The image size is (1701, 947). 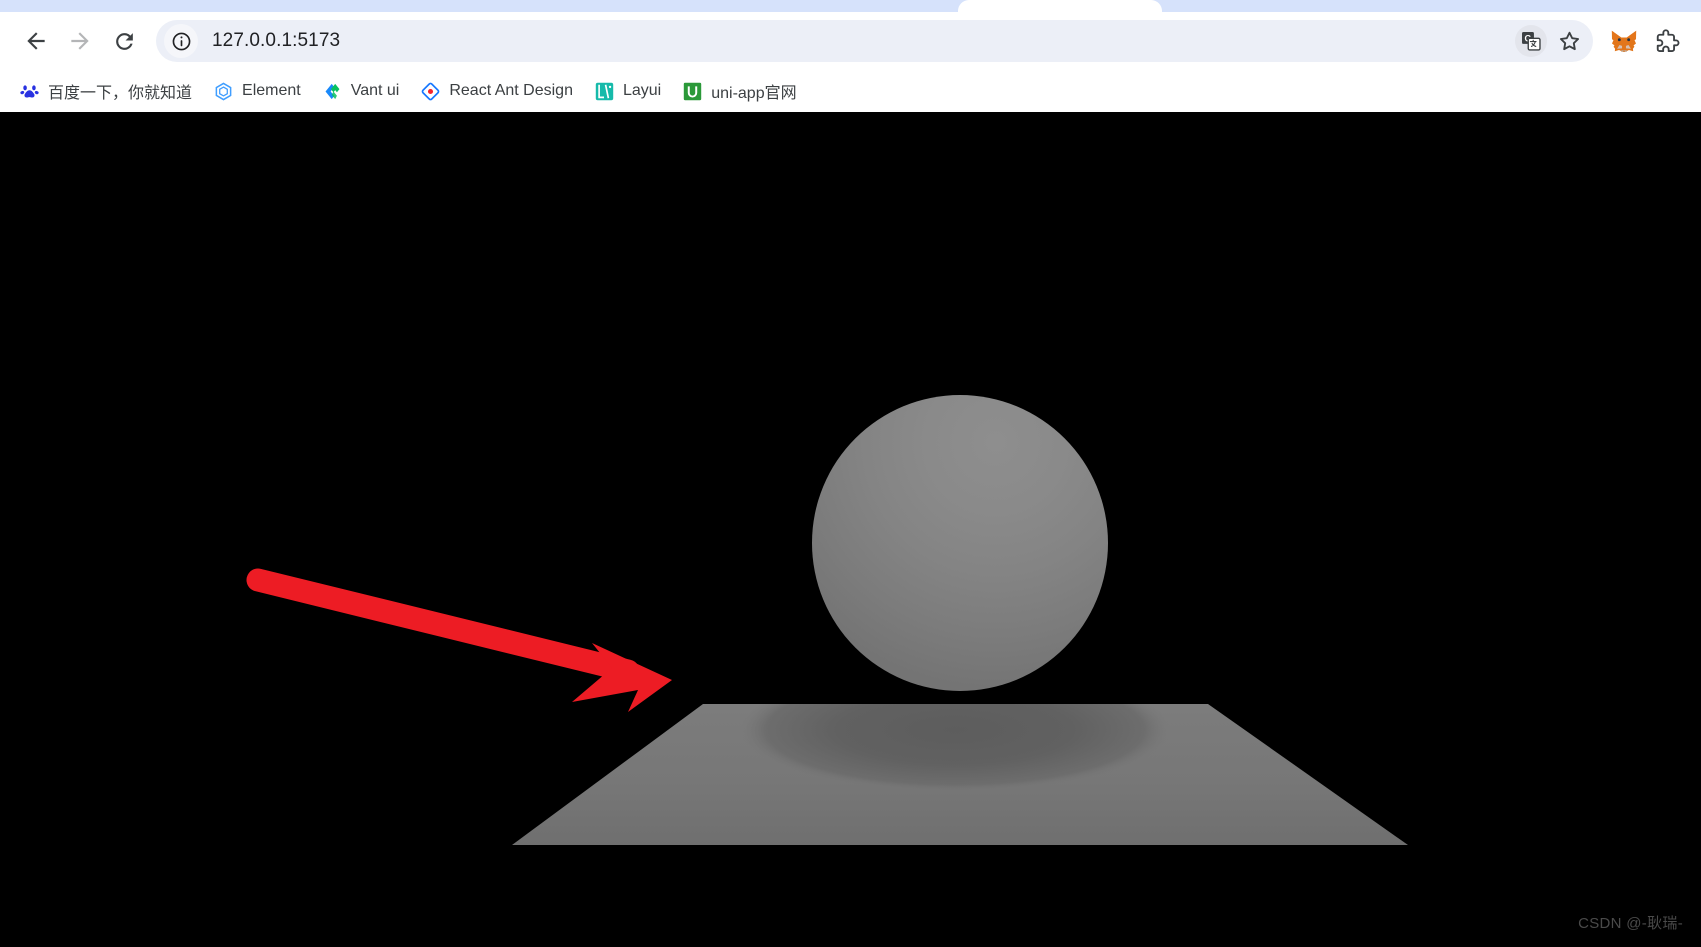 I want to click on info-circle-icon, so click(x=181, y=41).